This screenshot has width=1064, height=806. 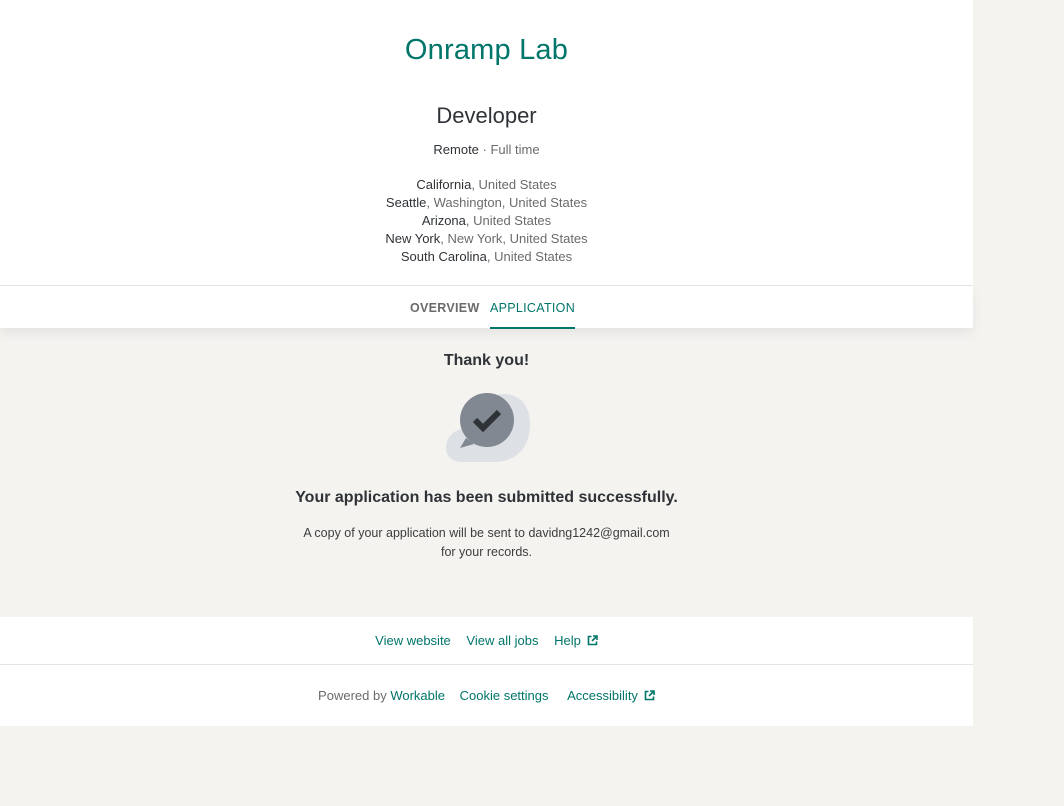 I want to click on location-city: California, so click(x=444, y=184).